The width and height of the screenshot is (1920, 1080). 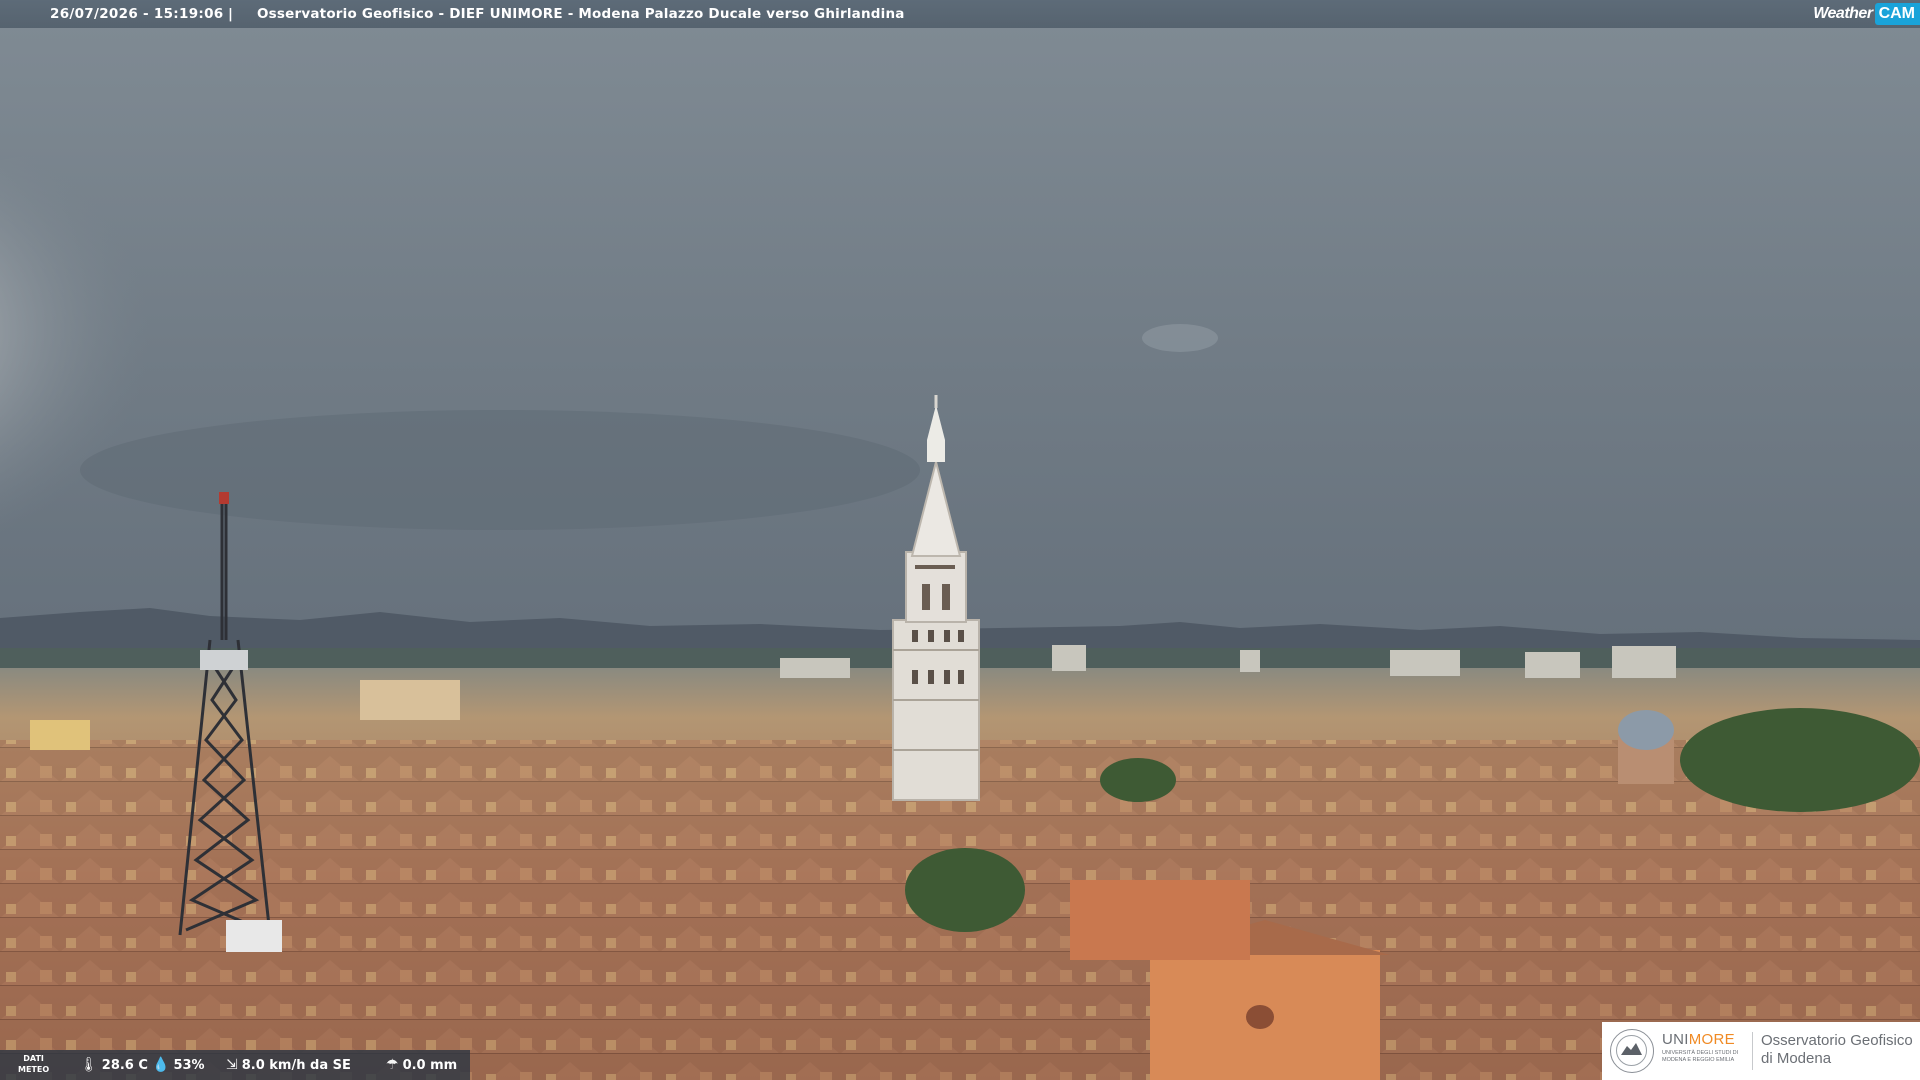 I want to click on university-seal-icon, so click(x=1632, y=1051).